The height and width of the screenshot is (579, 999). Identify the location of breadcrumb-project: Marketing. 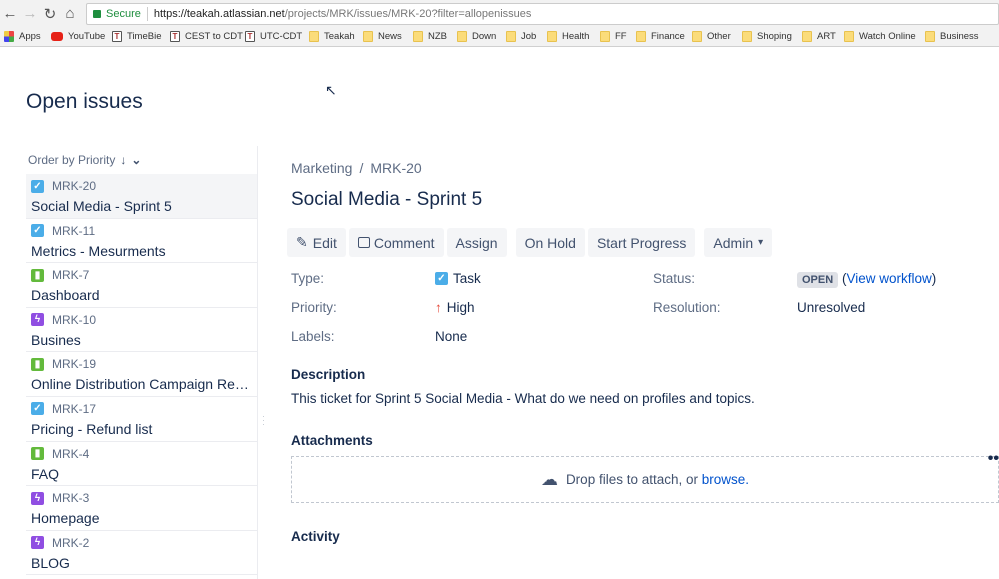
(321, 168).